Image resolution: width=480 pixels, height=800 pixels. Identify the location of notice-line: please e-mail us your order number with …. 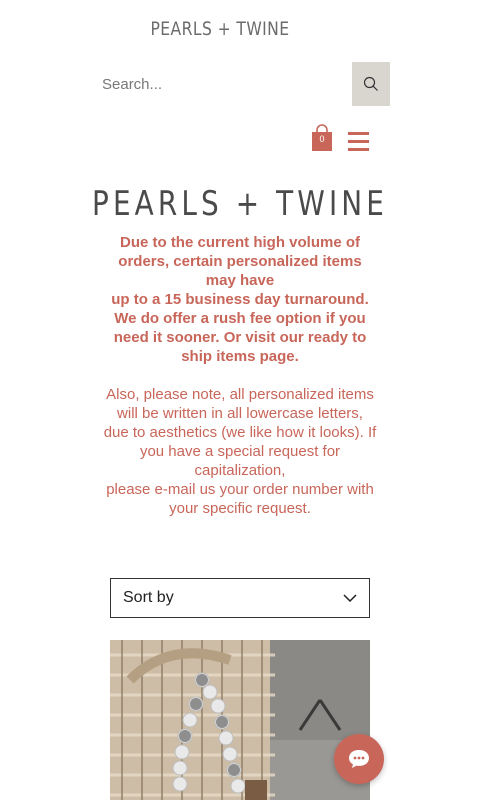
(240, 499).